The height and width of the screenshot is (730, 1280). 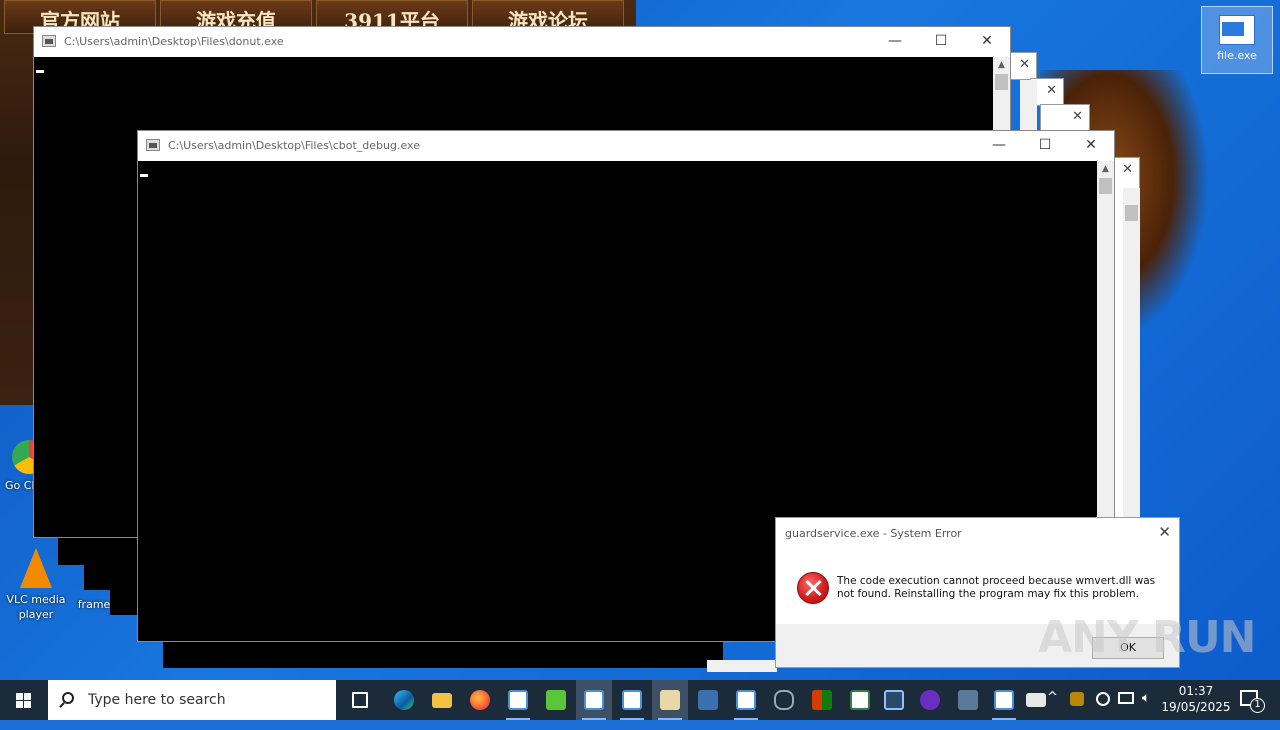 I want to click on background-scrollbar, so click(x=1028, y=105).